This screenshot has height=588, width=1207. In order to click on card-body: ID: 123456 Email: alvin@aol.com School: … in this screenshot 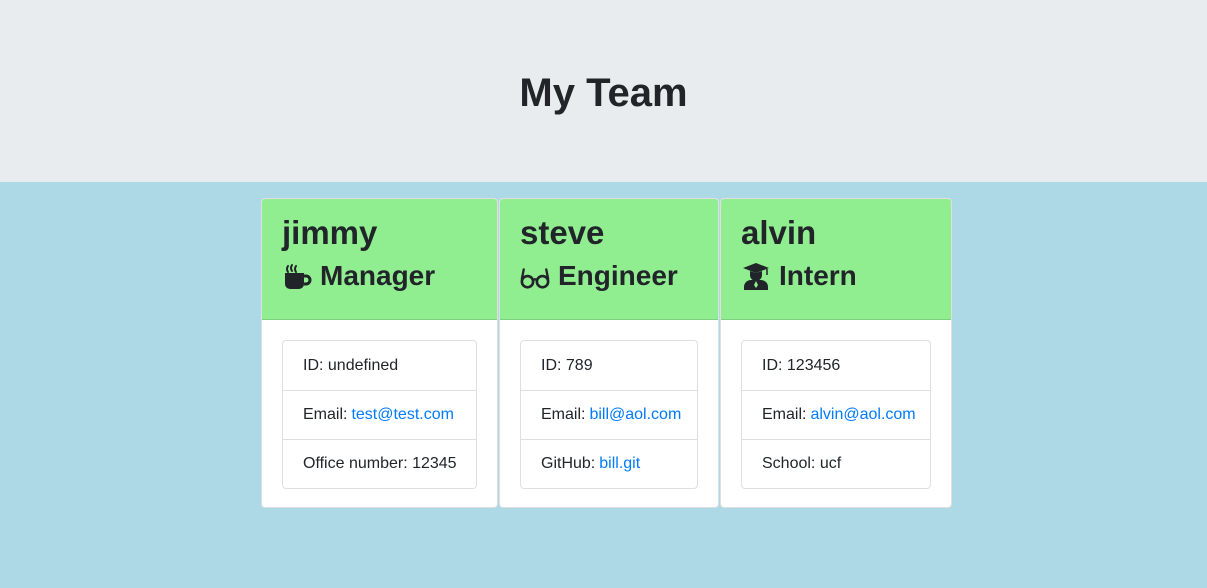, I will do `click(836, 413)`.